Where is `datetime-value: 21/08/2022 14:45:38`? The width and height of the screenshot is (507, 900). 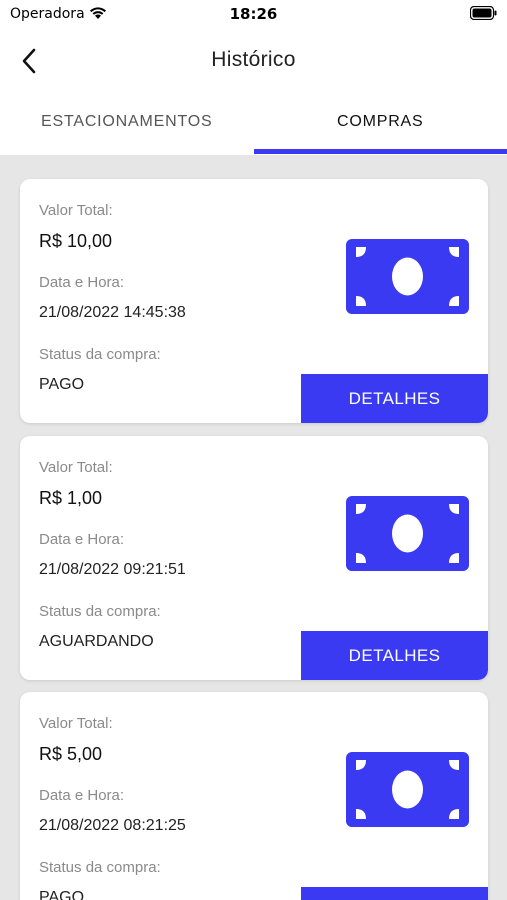
datetime-value: 21/08/2022 14:45:38 is located at coordinates (112, 312).